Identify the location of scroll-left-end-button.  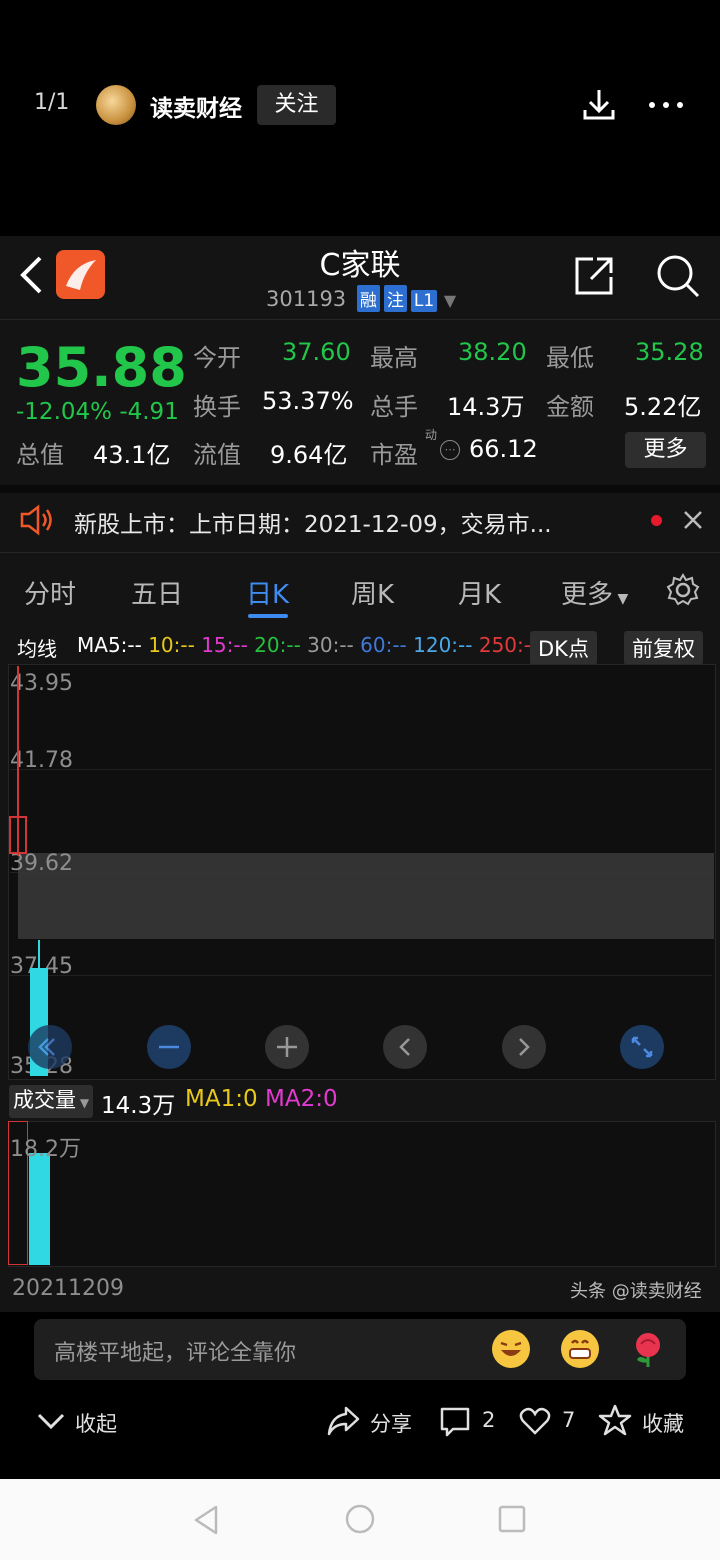
(50, 1047).